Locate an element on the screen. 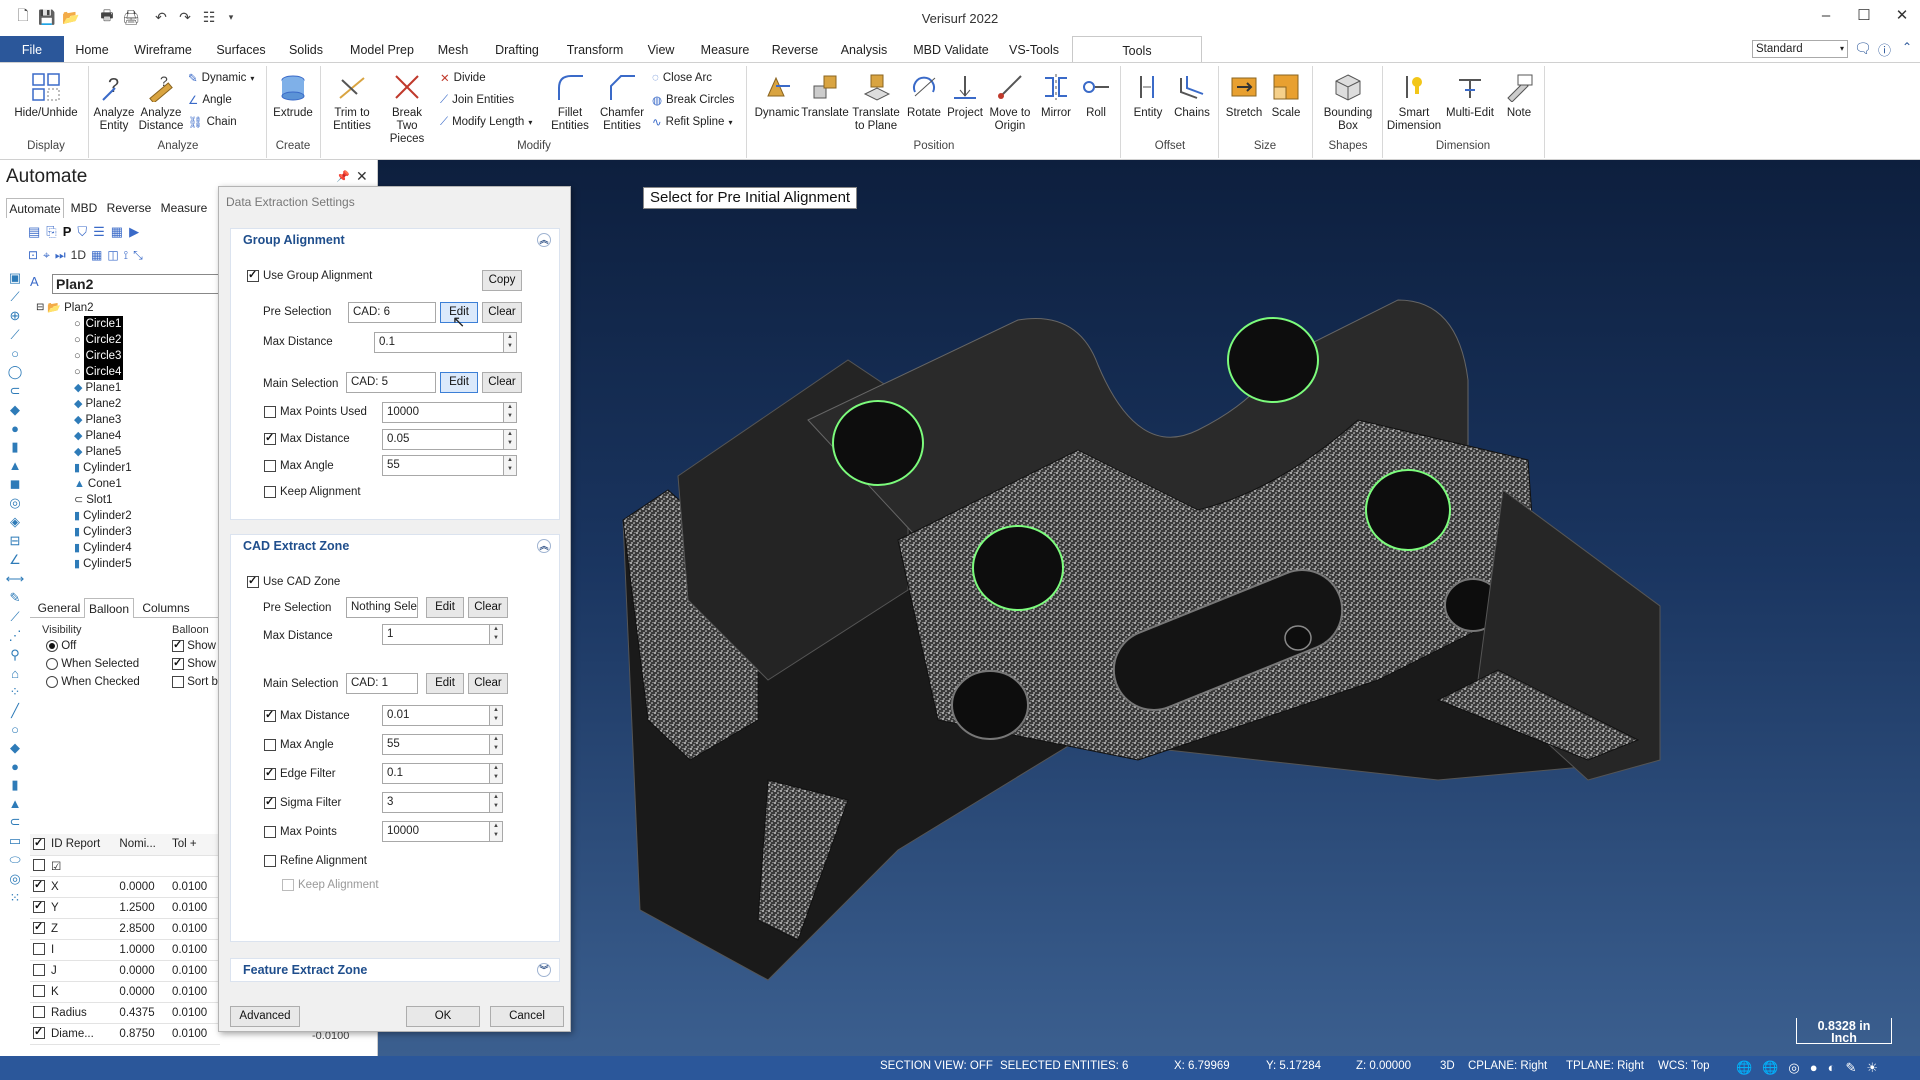 The width and height of the screenshot is (1920, 1080). plan-icon: ▣ is located at coordinates (15, 278).